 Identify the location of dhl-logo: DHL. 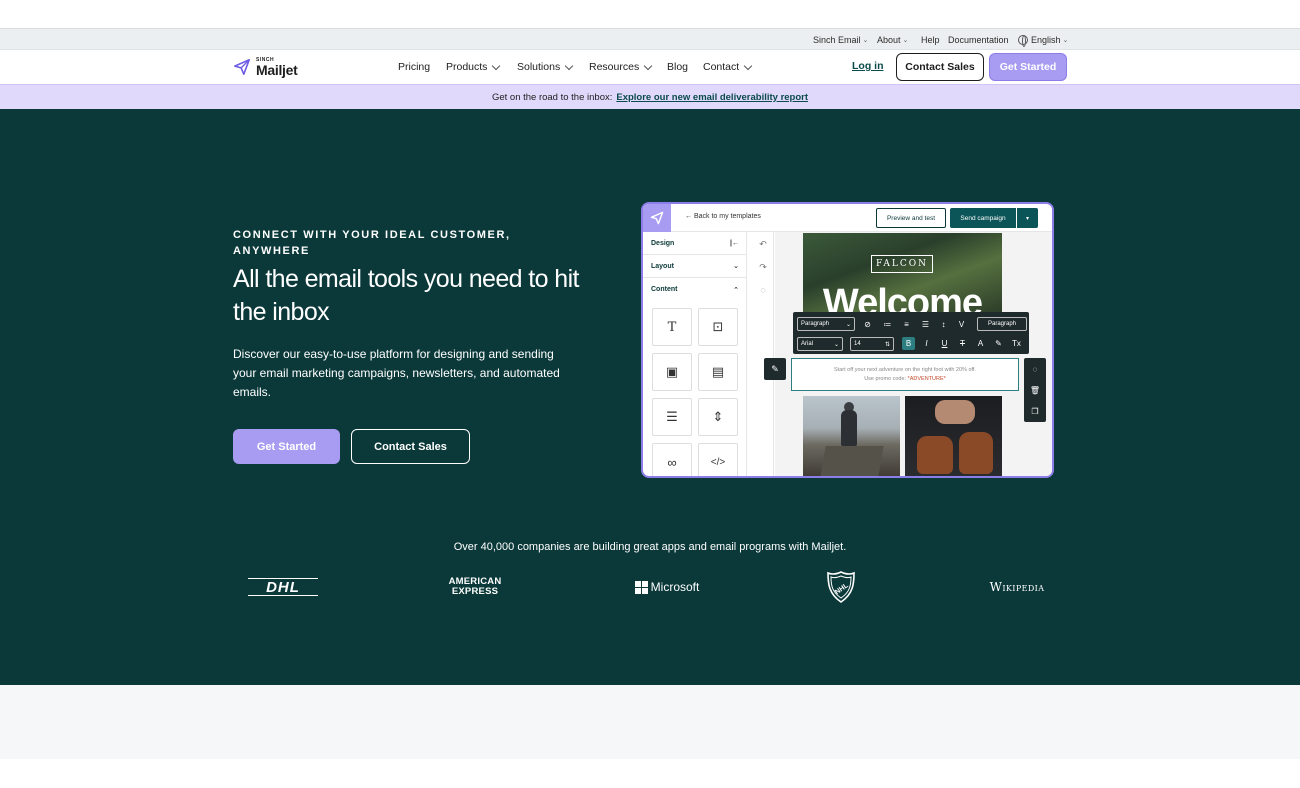
(283, 587).